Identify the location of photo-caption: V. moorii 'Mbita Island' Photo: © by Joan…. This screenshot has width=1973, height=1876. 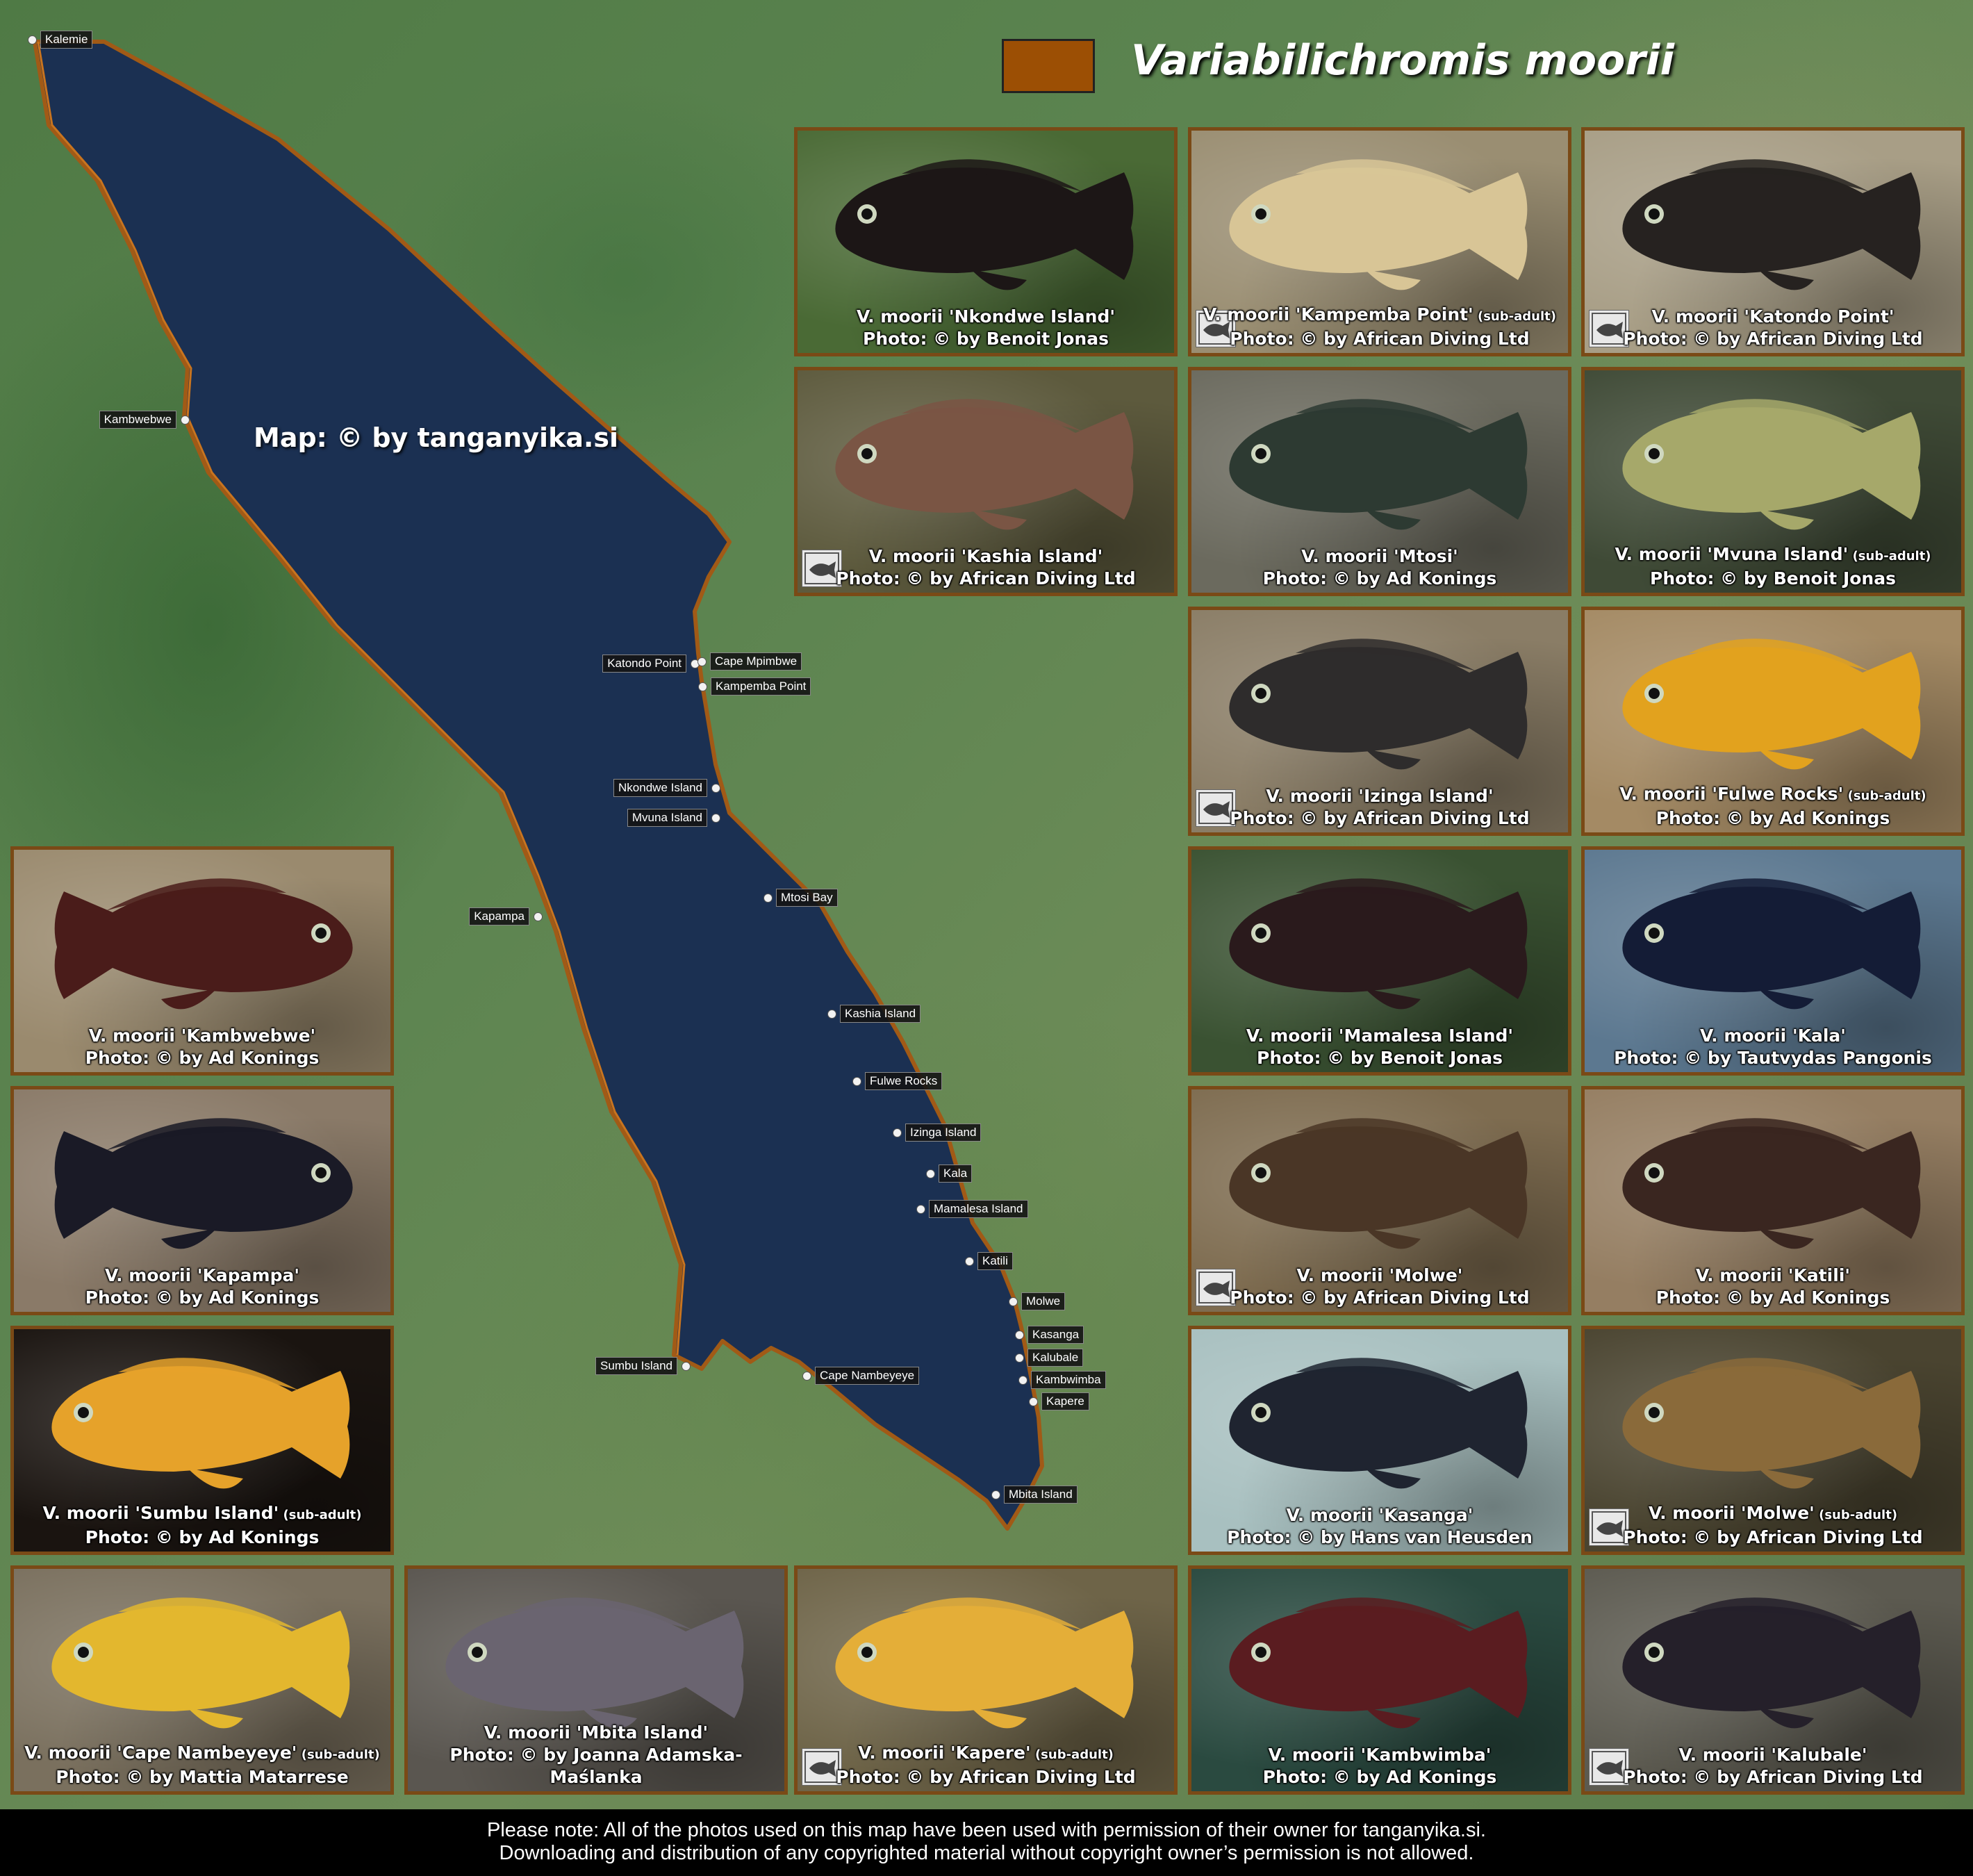
(596, 1755).